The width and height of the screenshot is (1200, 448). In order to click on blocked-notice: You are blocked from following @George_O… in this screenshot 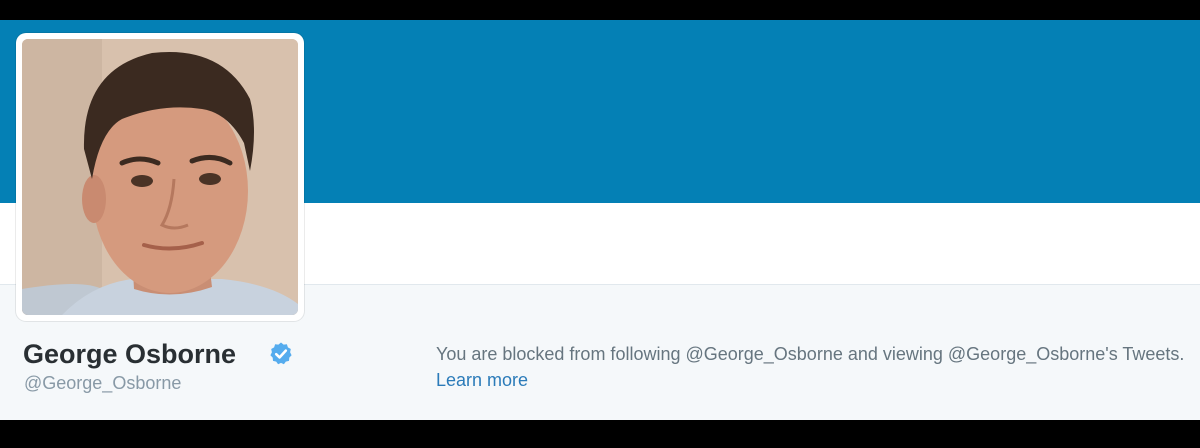, I will do `click(816, 367)`.